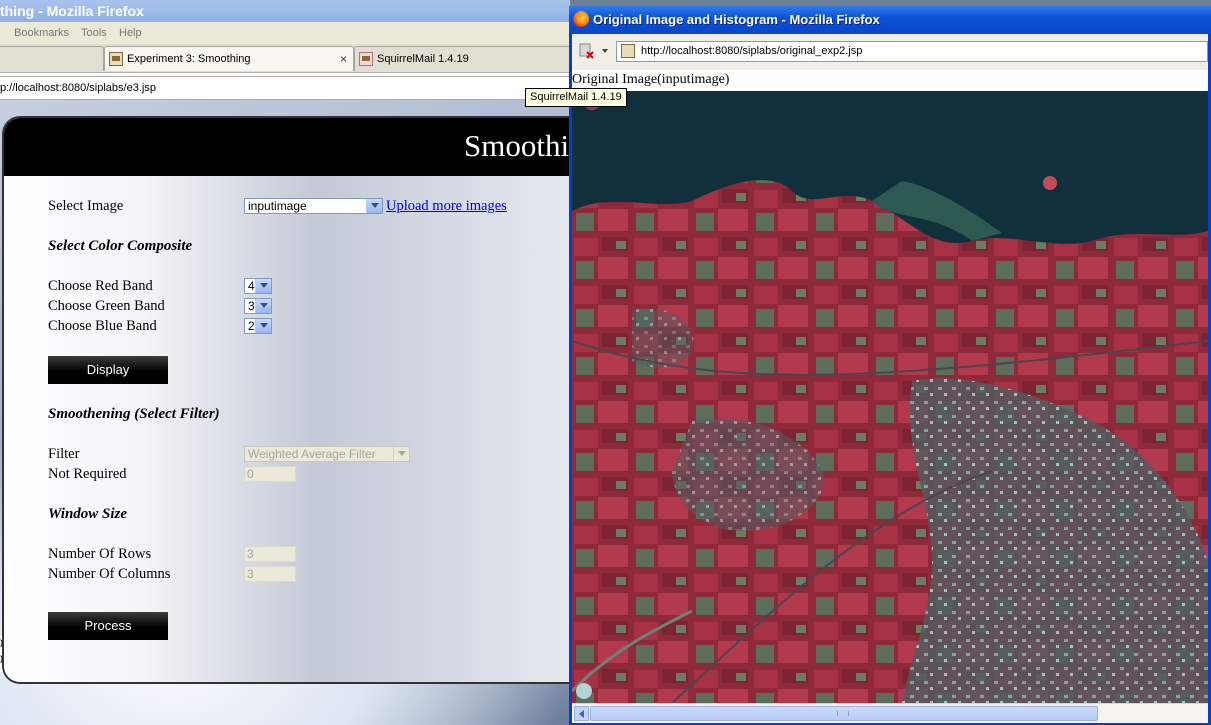 The image size is (1211, 725). I want to click on select-image-value: inputimage, so click(277, 206).